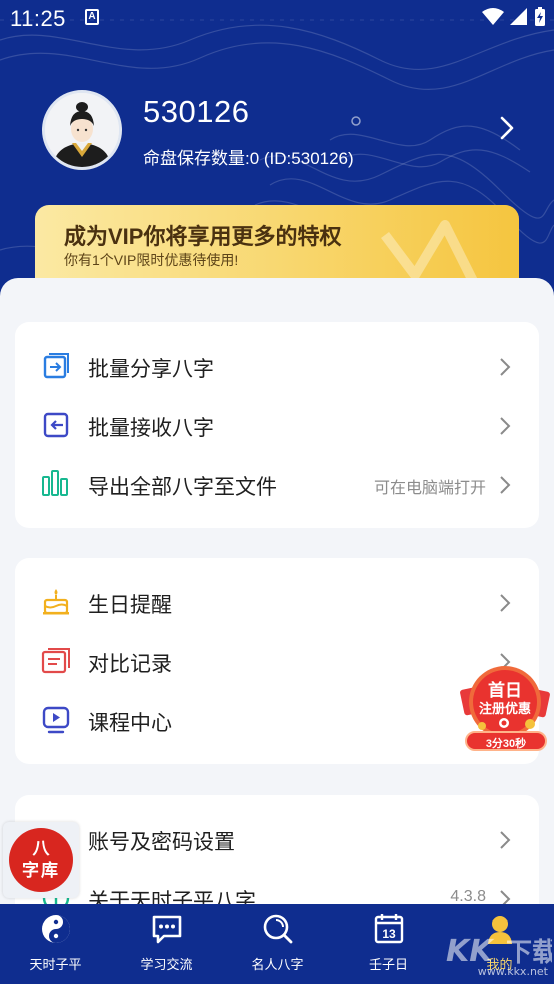 This screenshot has height=984, width=554. Describe the element at coordinates (55, 944) in the screenshot. I see `tab-tianshi-ziping: 天时子平` at that location.